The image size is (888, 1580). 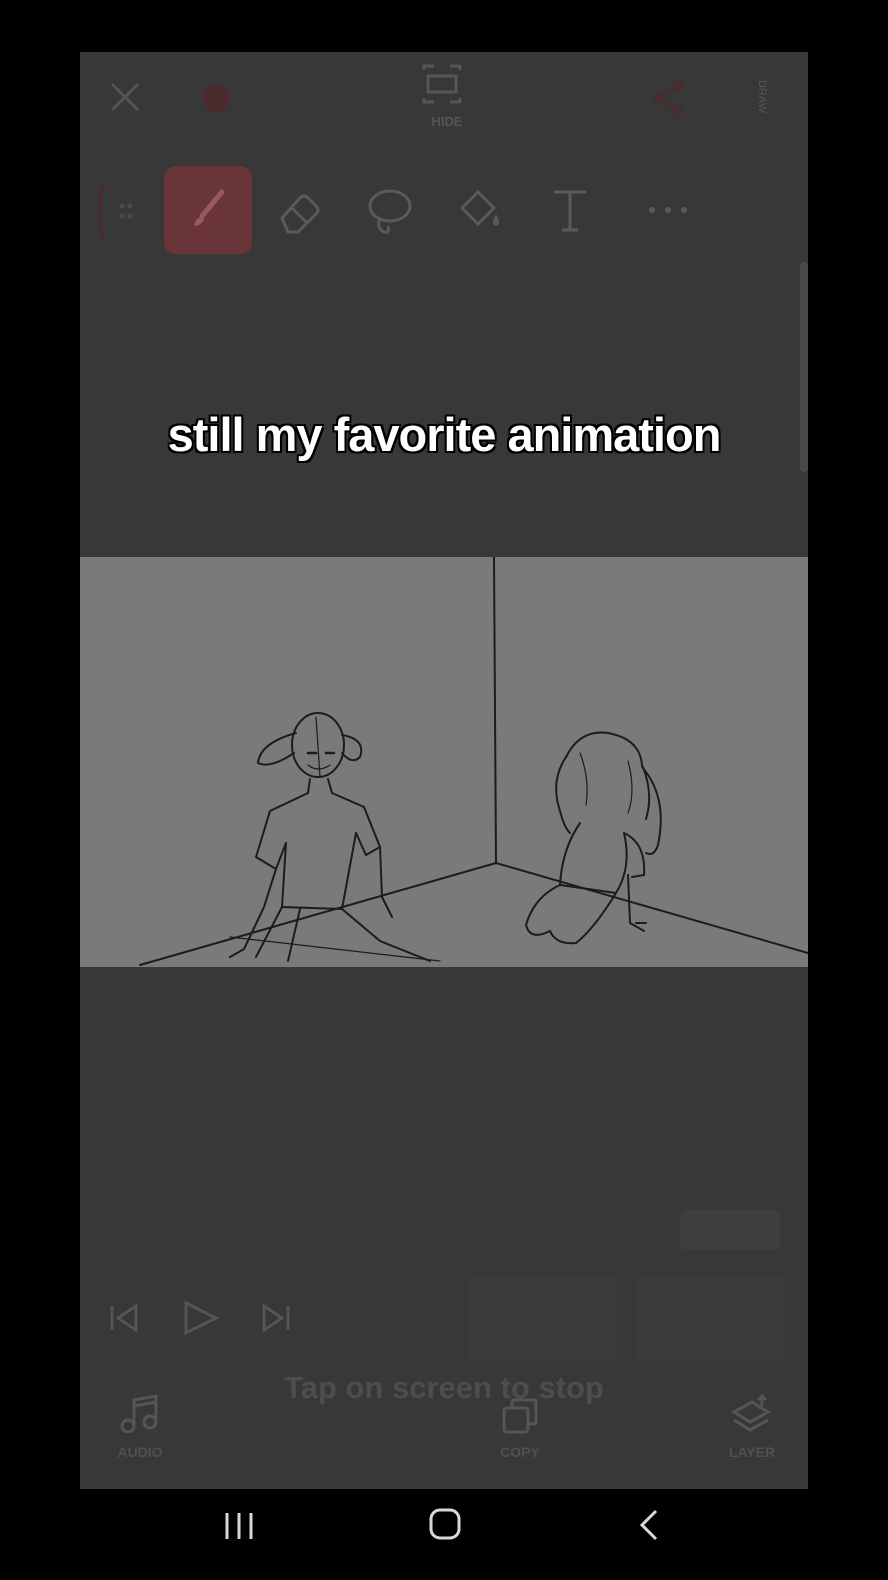 What do you see at coordinates (239, 1526) in the screenshot?
I see `recents-icon` at bounding box center [239, 1526].